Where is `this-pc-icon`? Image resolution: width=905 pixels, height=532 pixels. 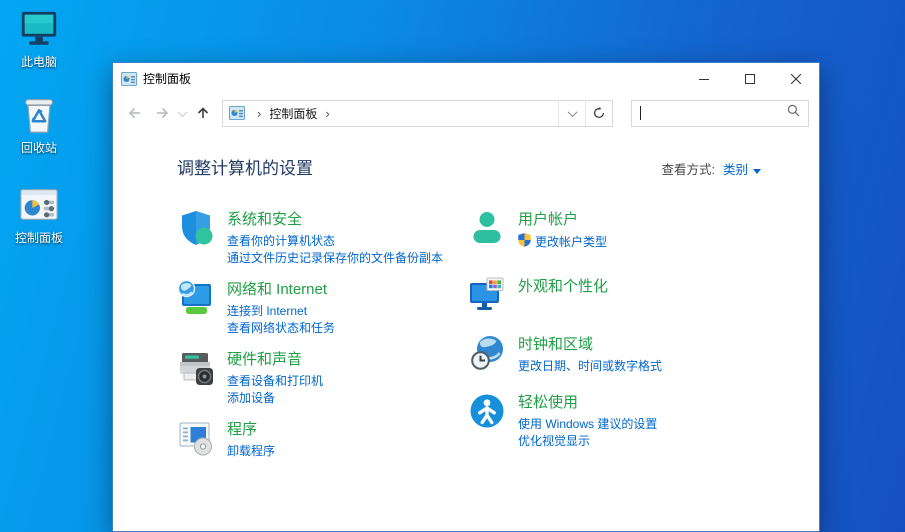 this-pc-icon is located at coordinates (39, 29).